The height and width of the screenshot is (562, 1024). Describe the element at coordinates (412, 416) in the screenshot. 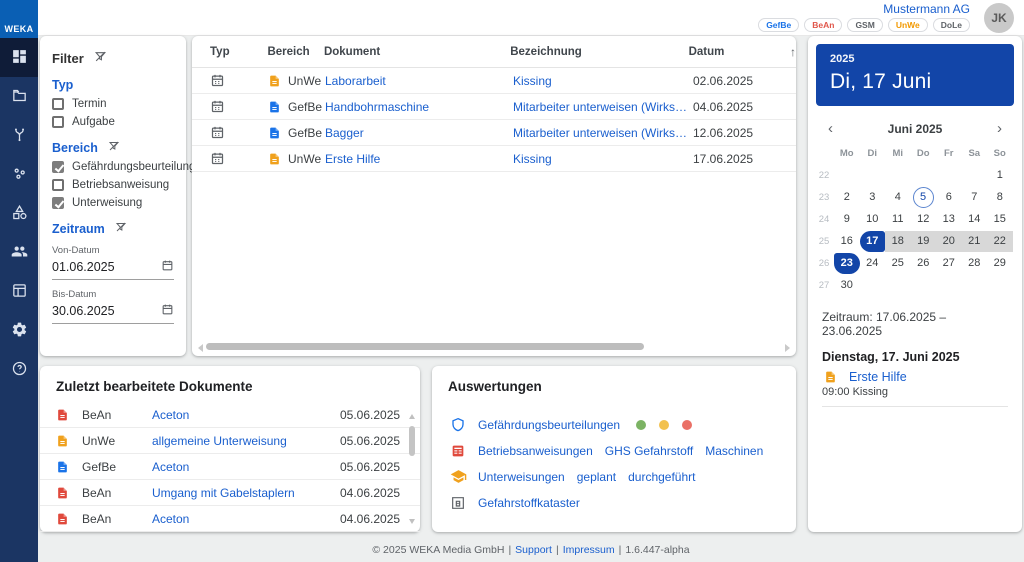

I see `scroll-up-icon` at that location.